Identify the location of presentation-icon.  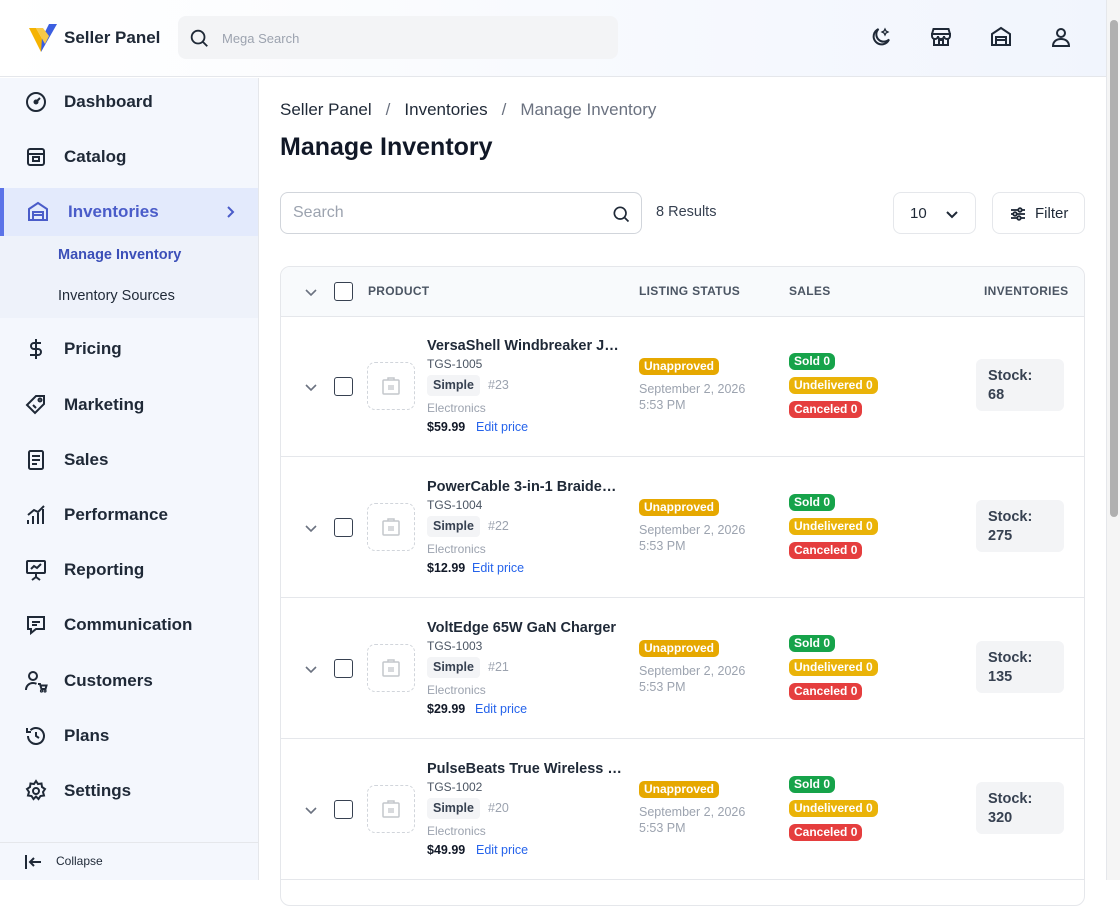
(36, 570).